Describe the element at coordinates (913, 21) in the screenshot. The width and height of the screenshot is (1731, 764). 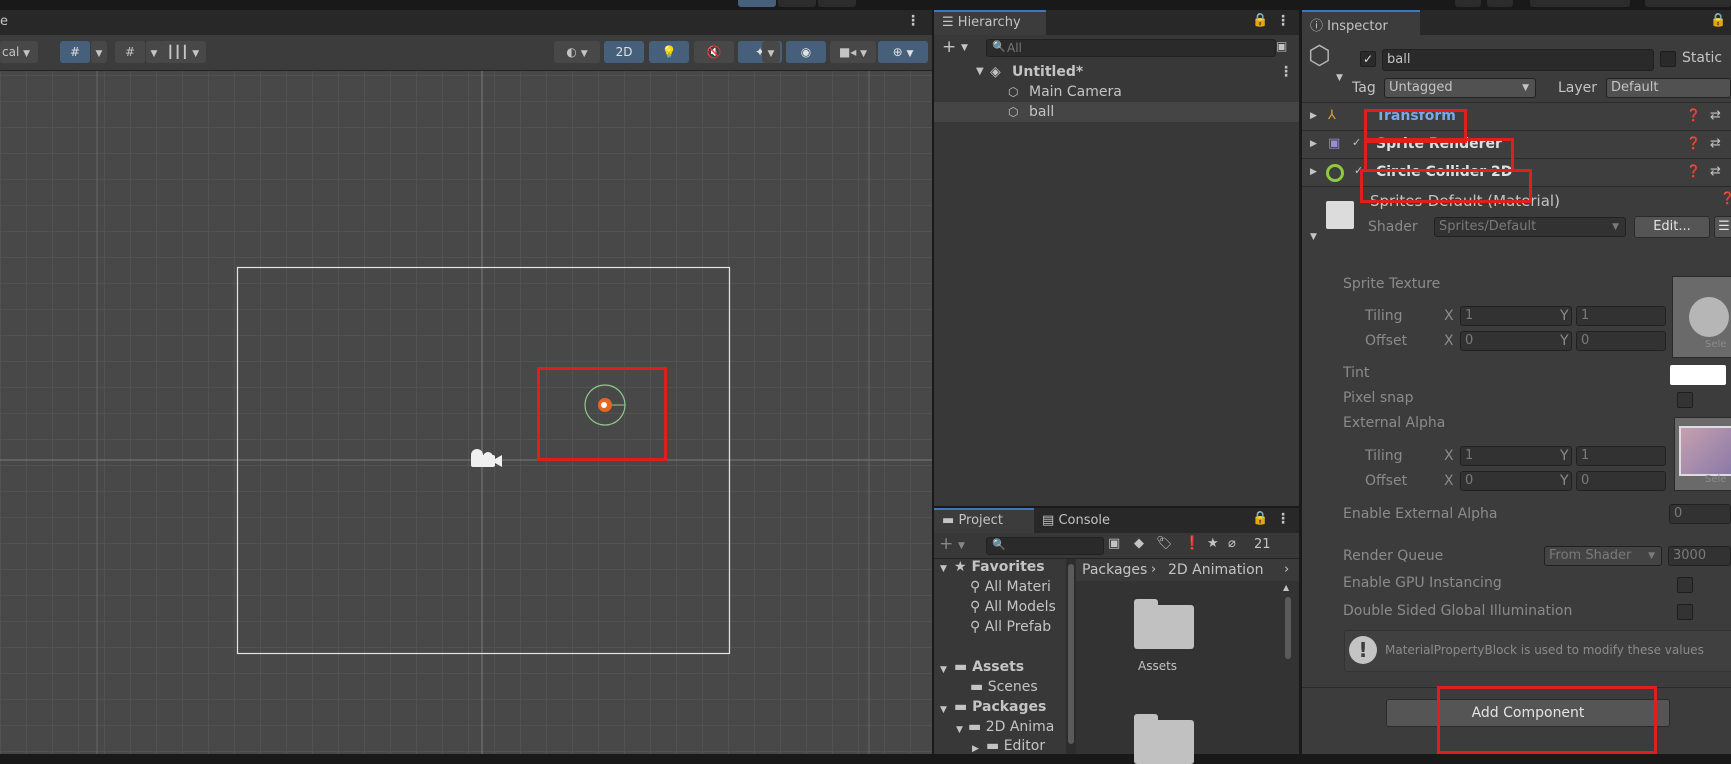
I see `scene-menu-icon: ⋮` at that location.